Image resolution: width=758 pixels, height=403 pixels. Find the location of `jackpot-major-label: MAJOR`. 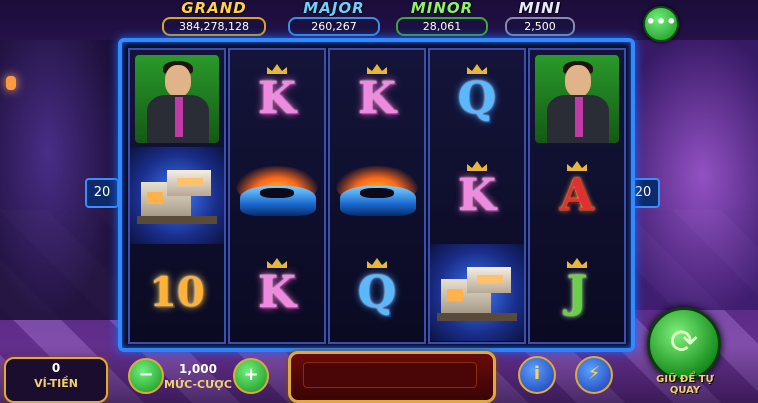

jackpot-major-label: MAJOR is located at coordinates (334, 8).